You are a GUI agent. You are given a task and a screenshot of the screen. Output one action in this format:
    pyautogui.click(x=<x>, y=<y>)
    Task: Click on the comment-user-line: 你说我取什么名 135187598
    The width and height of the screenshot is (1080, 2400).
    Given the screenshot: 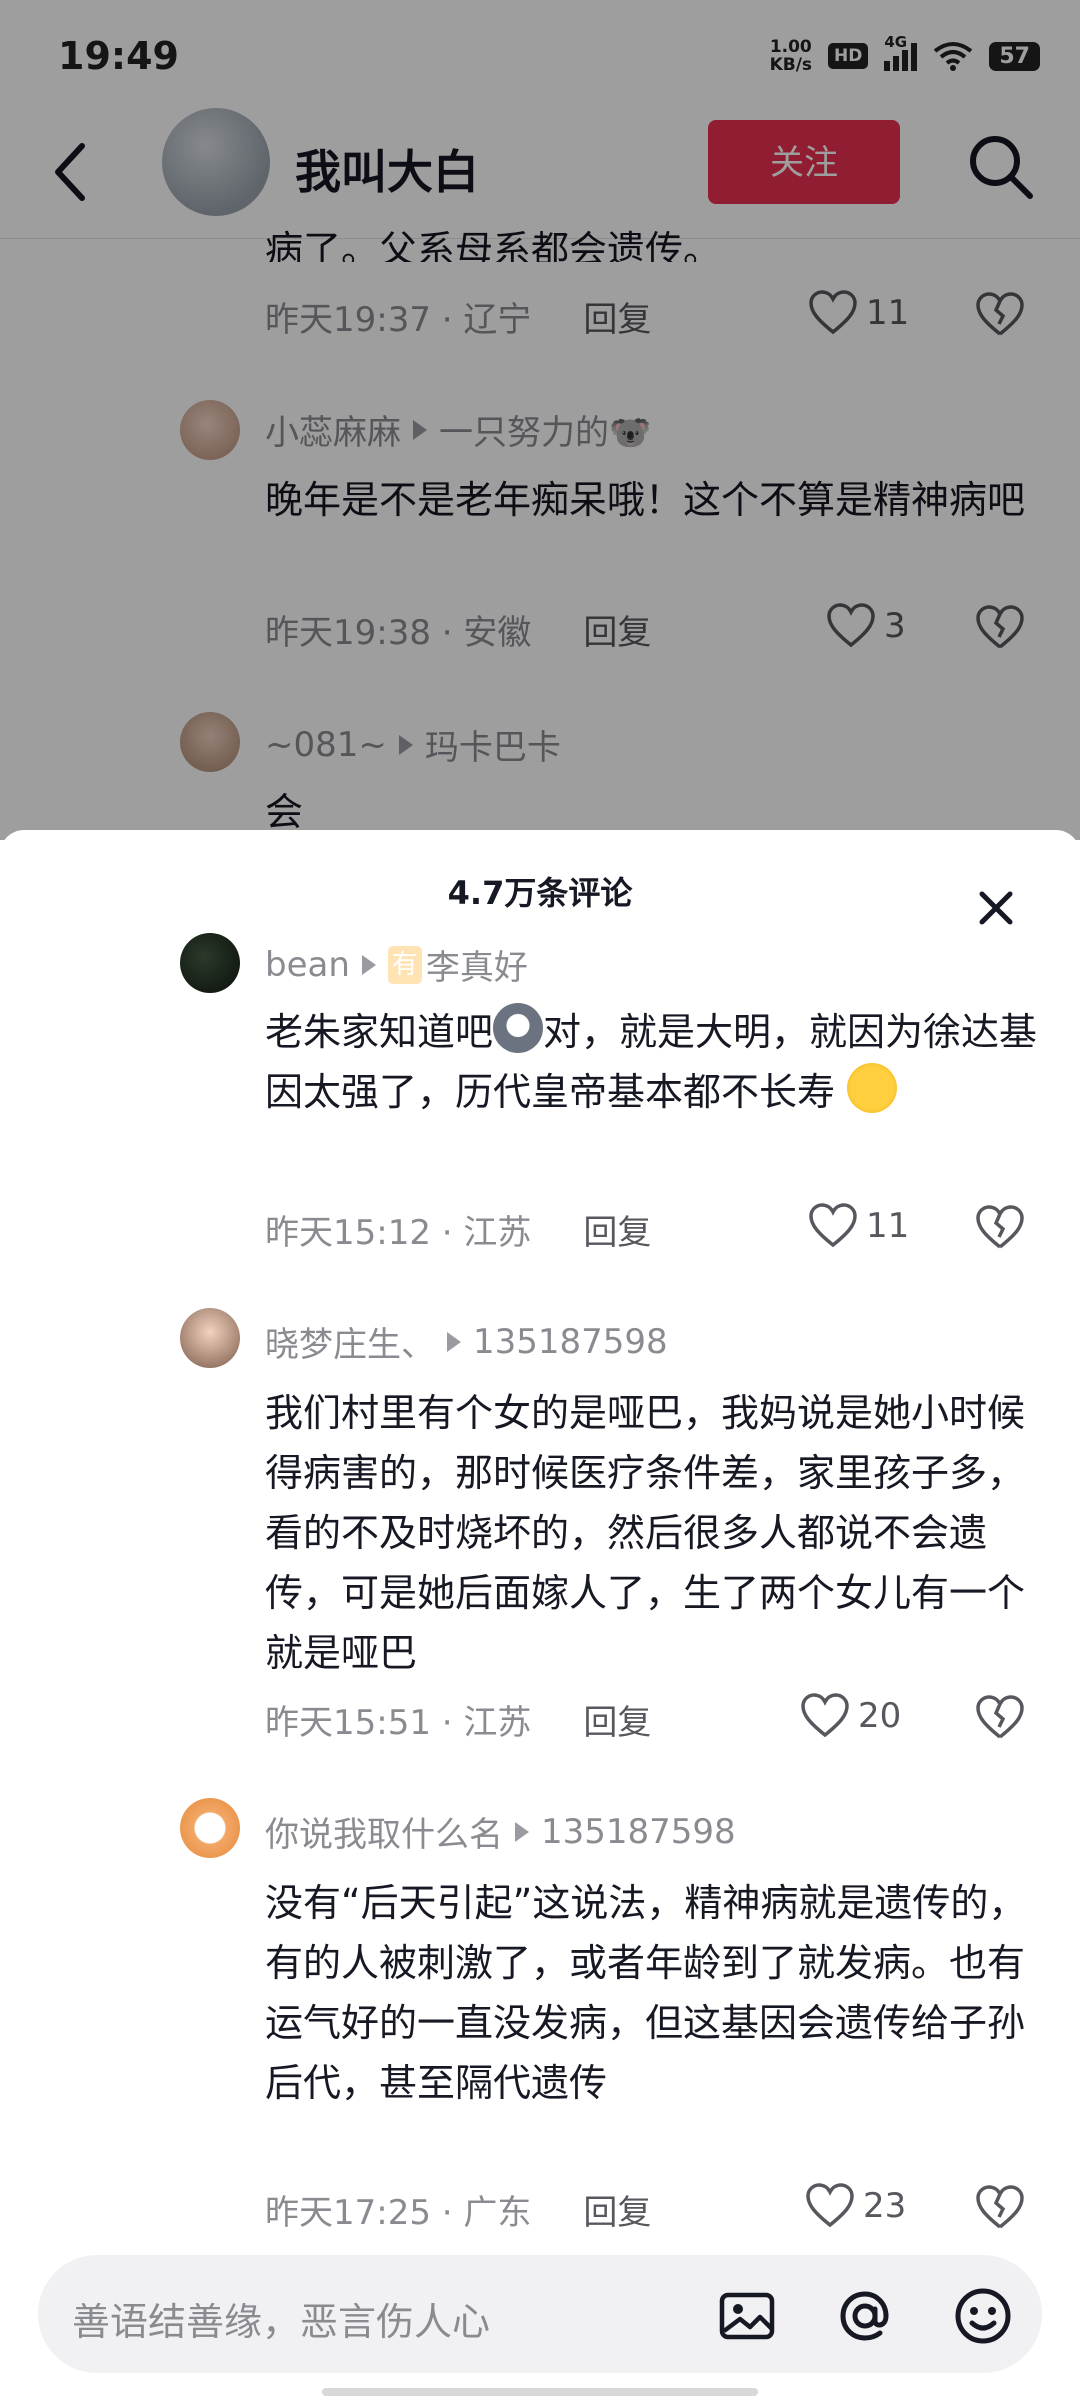 What is the action you would take?
    pyautogui.click(x=500, y=1831)
    